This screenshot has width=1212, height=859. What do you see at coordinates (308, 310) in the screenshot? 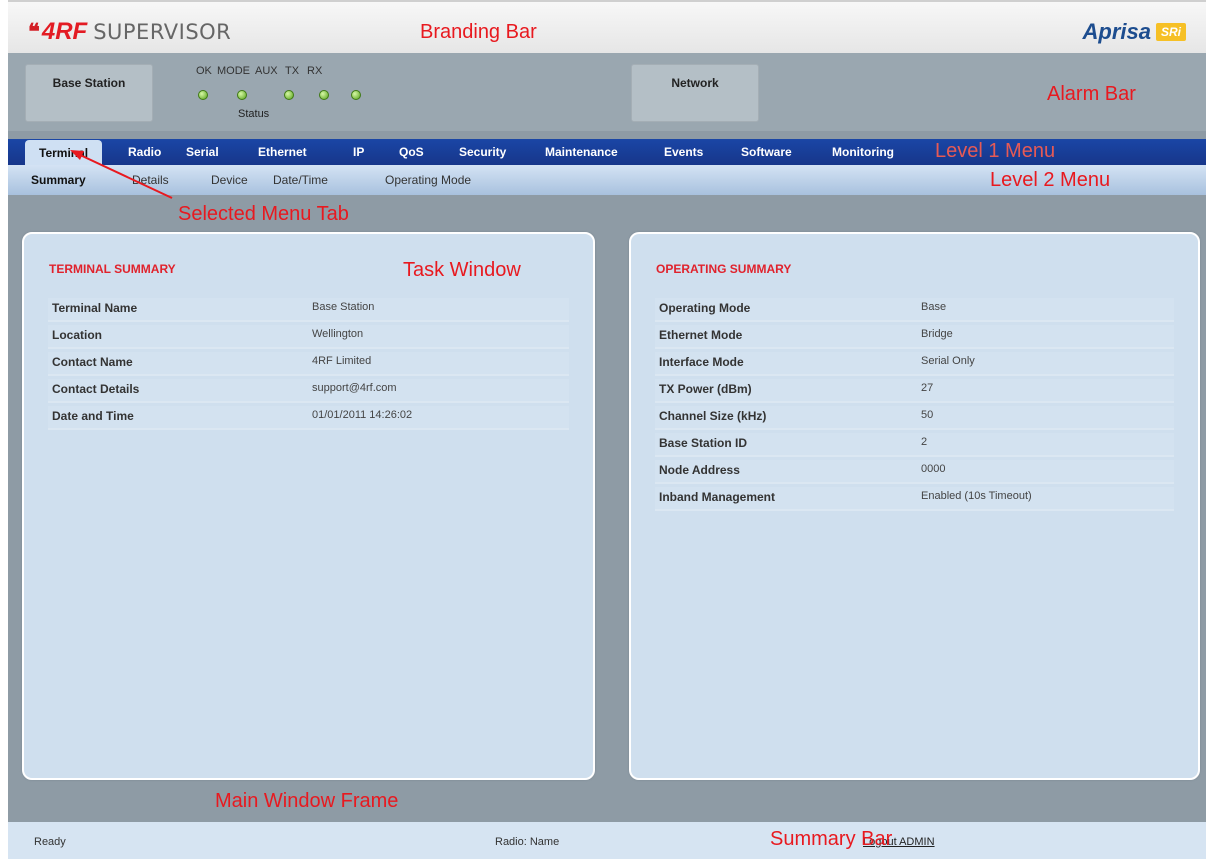
I see `table-row: Terminal Name Base Station` at bounding box center [308, 310].